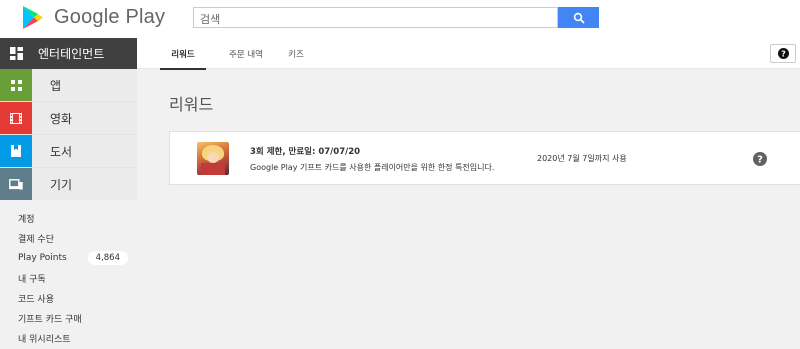 This screenshot has width=800, height=349. I want to click on tab-label: 주문 내역, so click(246, 54).